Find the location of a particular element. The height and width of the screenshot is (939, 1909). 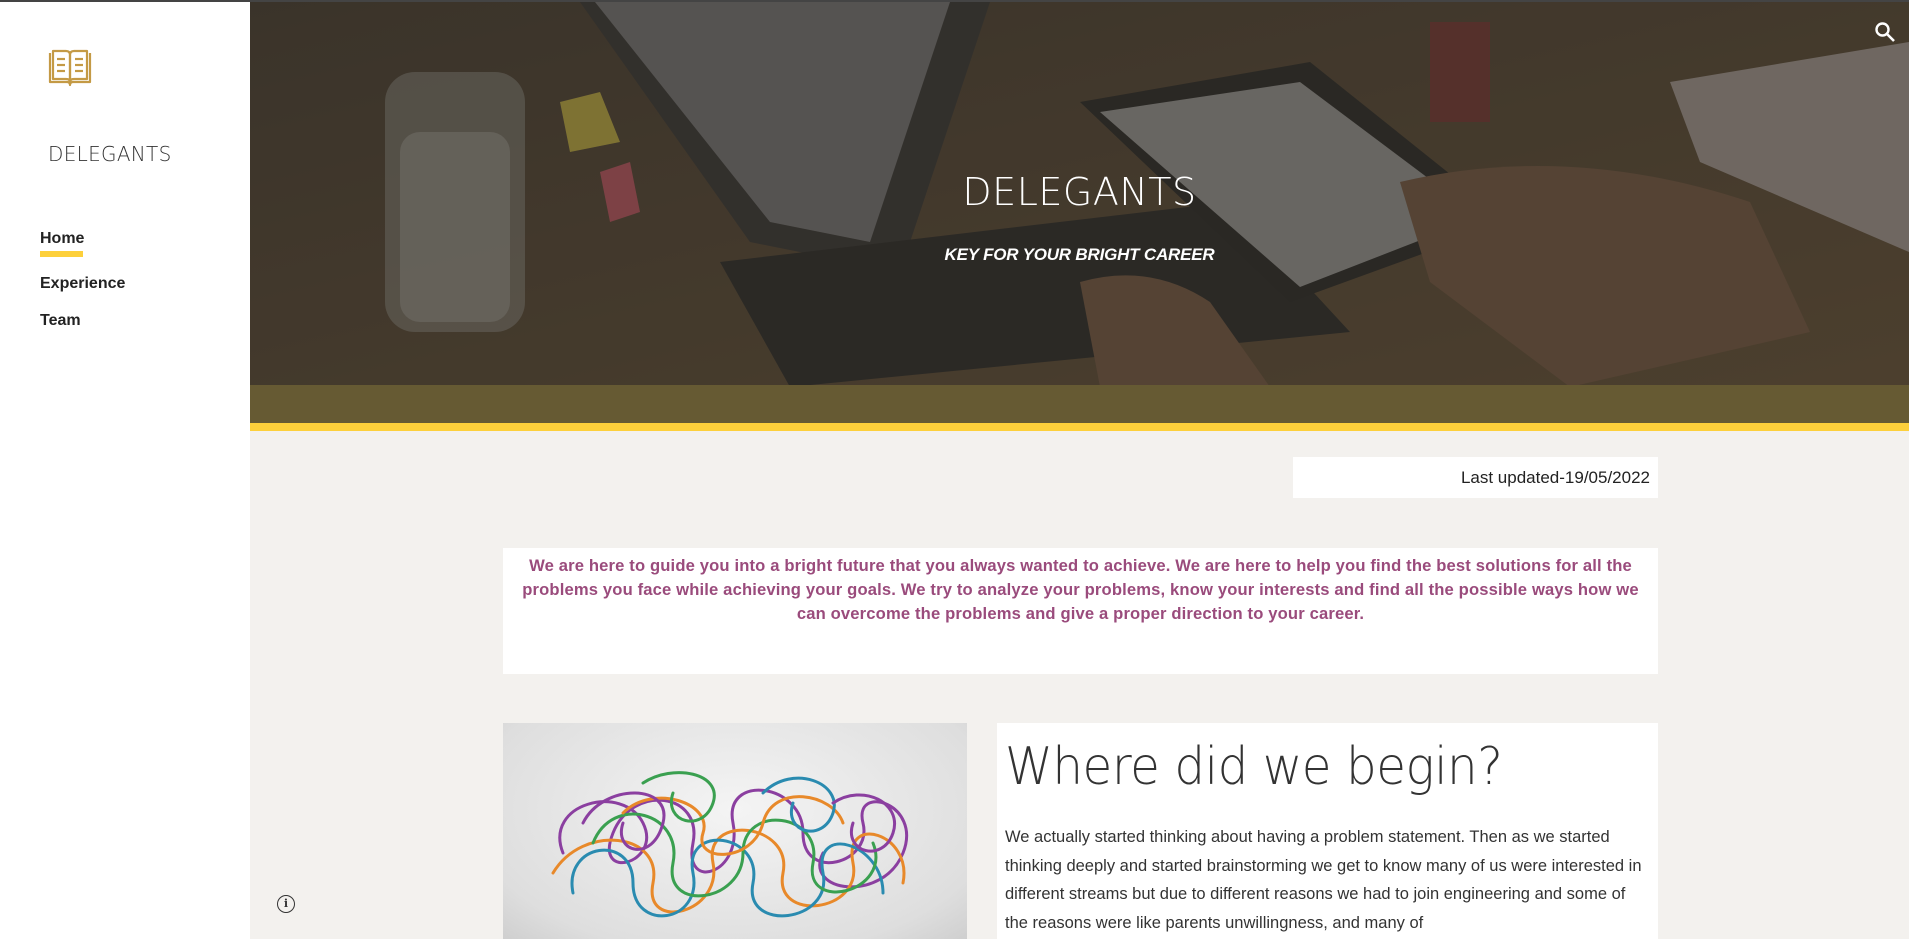

sidebar-nav: Home Experience Team is located at coordinates (82, 289).